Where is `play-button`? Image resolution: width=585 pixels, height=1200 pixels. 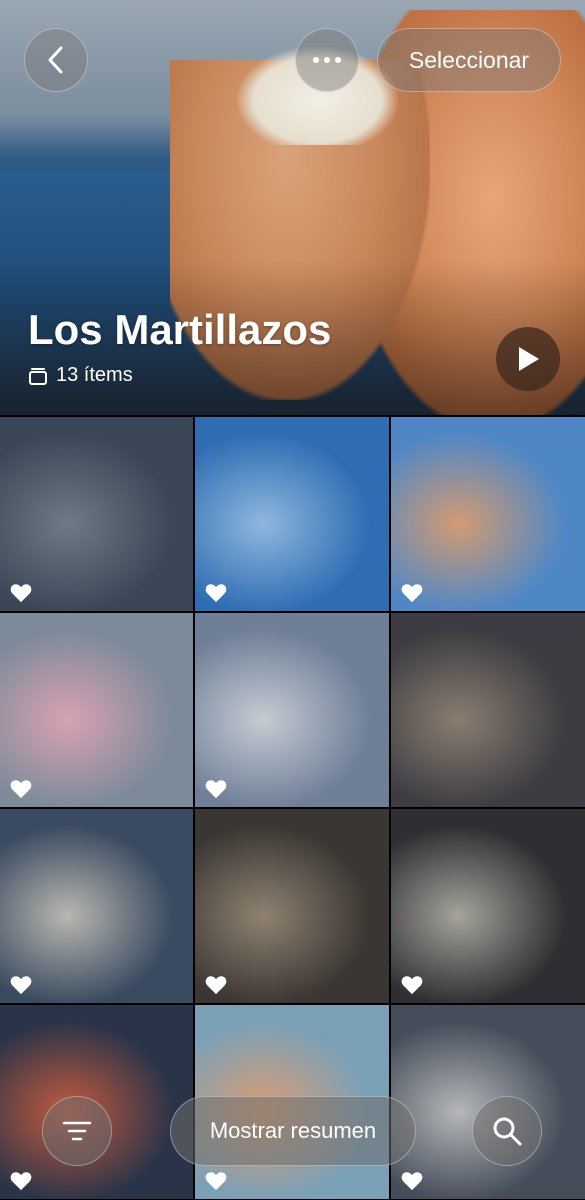
play-button is located at coordinates (528, 359).